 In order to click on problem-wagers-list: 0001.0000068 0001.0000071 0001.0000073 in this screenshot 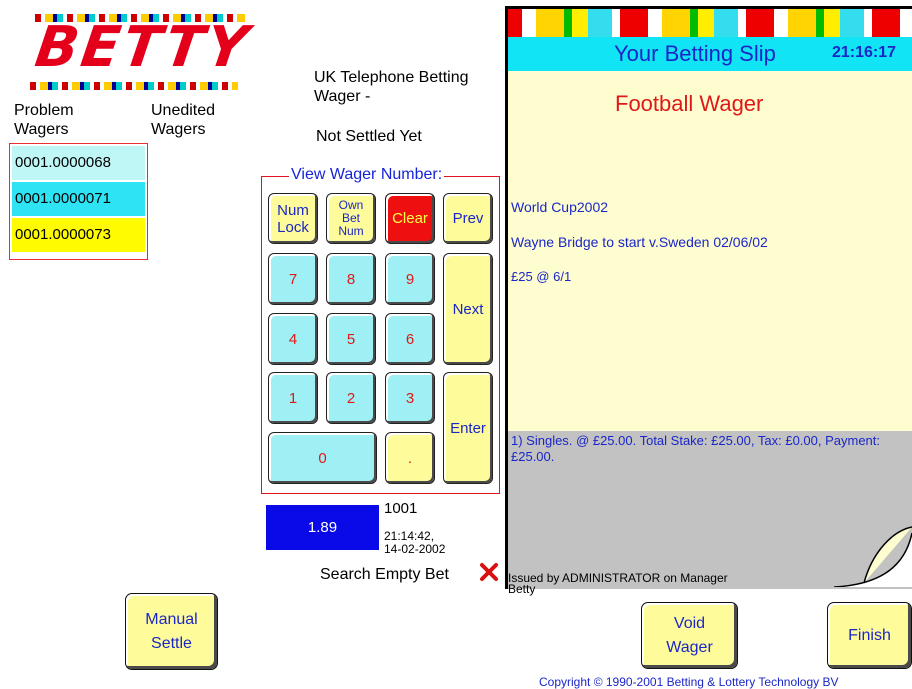, I will do `click(78, 201)`.